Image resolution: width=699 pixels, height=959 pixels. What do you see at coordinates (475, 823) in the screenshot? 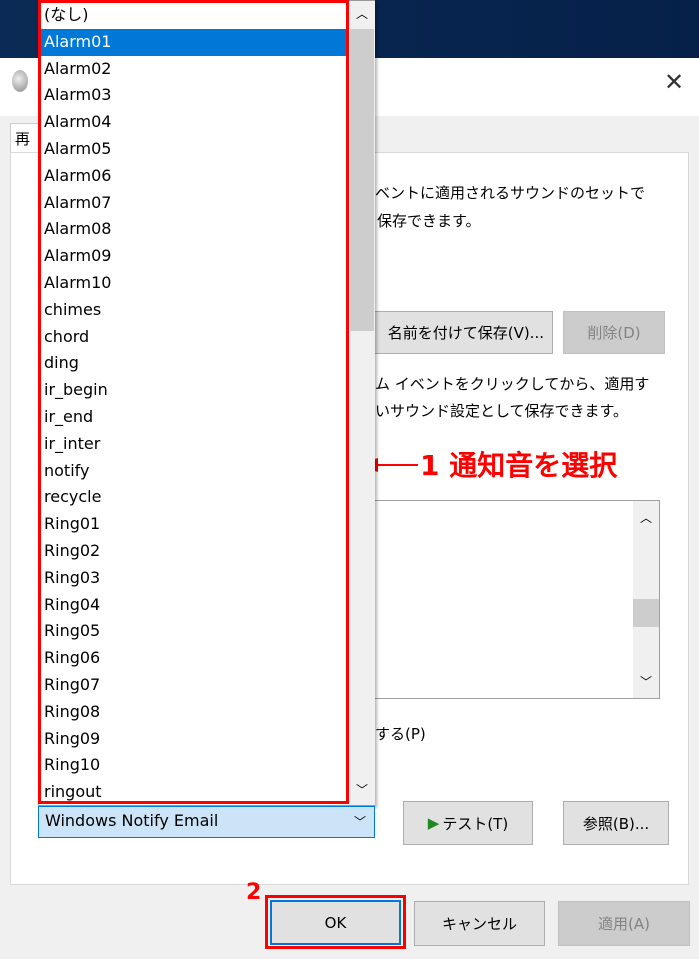
I see `test-label: テスト(T)` at bounding box center [475, 823].